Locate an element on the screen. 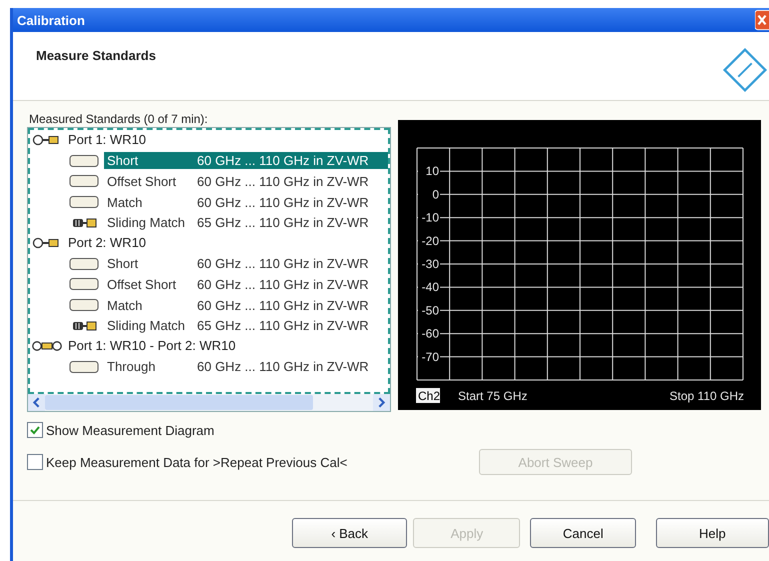 This screenshot has height=561, width=769. dialog-button: ‹ Back is located at coordinates (350, 533).